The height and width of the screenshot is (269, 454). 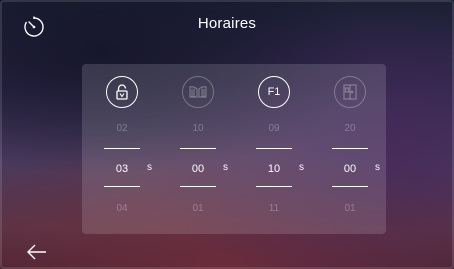 I want to click on picker-column-gate: 10 00 s 01, so click(x=197, y=149).